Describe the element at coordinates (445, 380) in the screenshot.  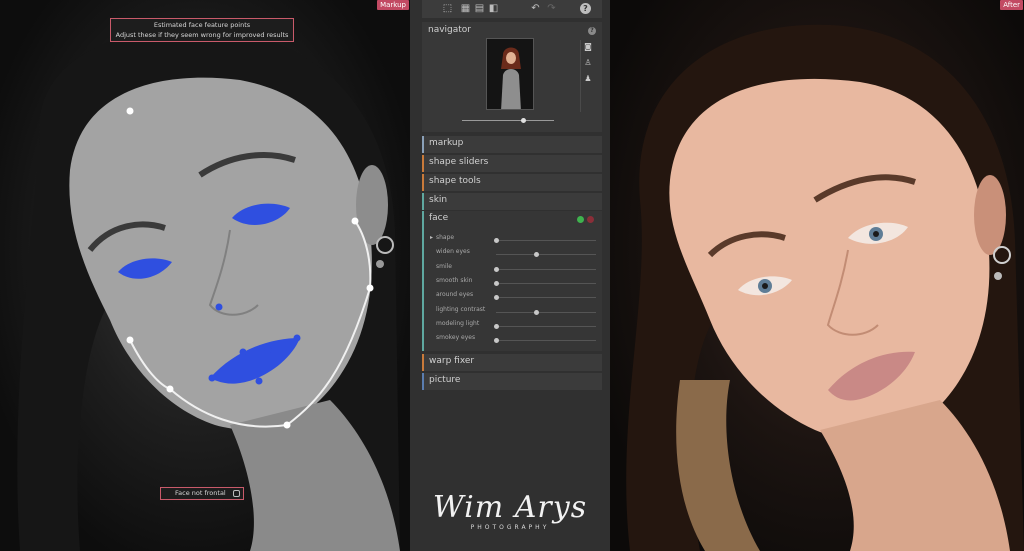
I see `section-picture-label: picture` at that location.